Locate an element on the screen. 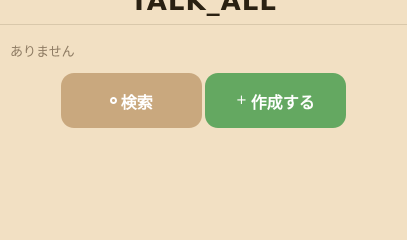 Image resolution: width=407 pixels, height=240 pixels. create-button: + 作成する is located at coordinates (275, 100).